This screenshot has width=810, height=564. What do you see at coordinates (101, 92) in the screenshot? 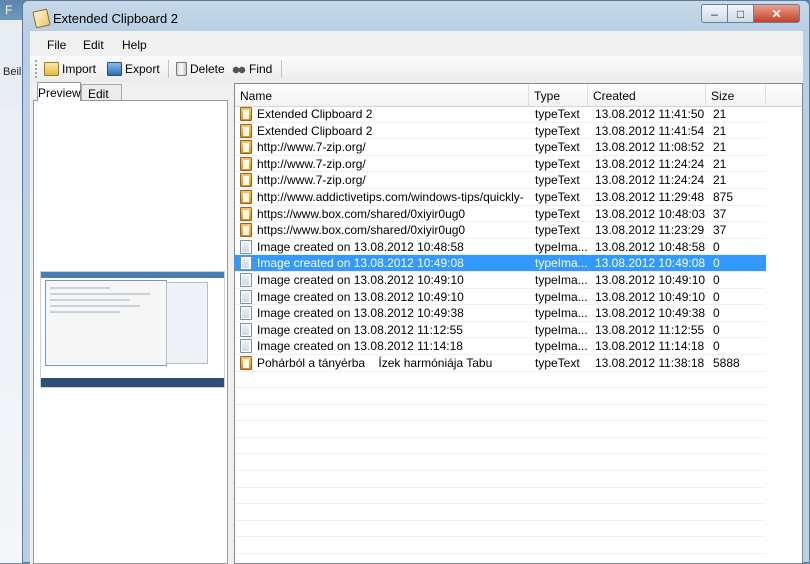
I see `tab-edit: Edit` at bounding box center [101, 92].